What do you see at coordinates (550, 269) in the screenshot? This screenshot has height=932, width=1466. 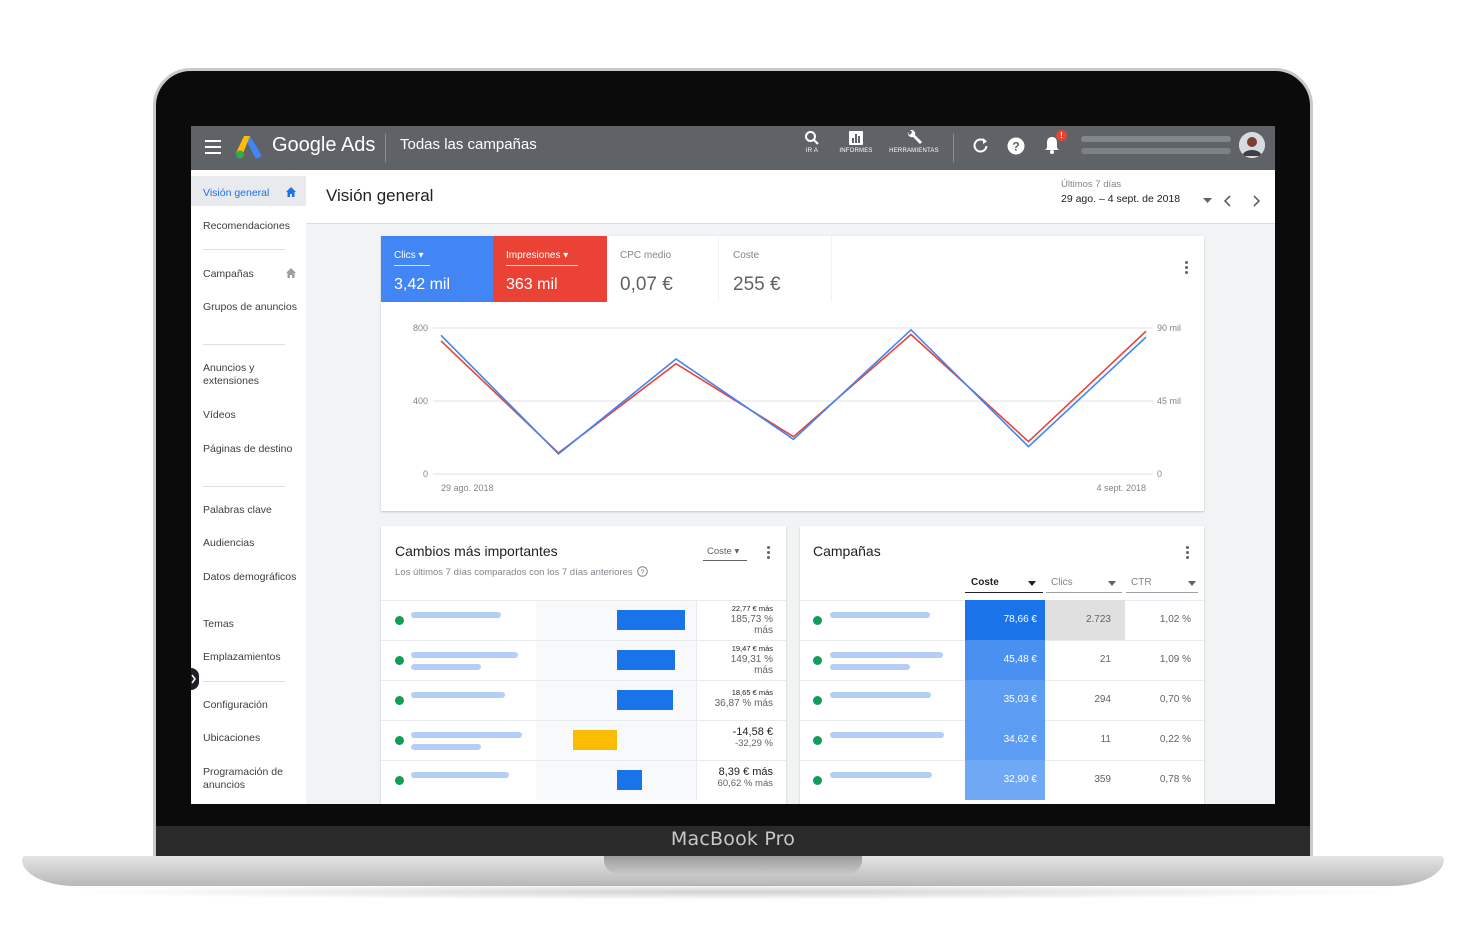 I see `metric-tile-impressions: Impresiones ▾ 363 mil` at bounding box center [550, 269].